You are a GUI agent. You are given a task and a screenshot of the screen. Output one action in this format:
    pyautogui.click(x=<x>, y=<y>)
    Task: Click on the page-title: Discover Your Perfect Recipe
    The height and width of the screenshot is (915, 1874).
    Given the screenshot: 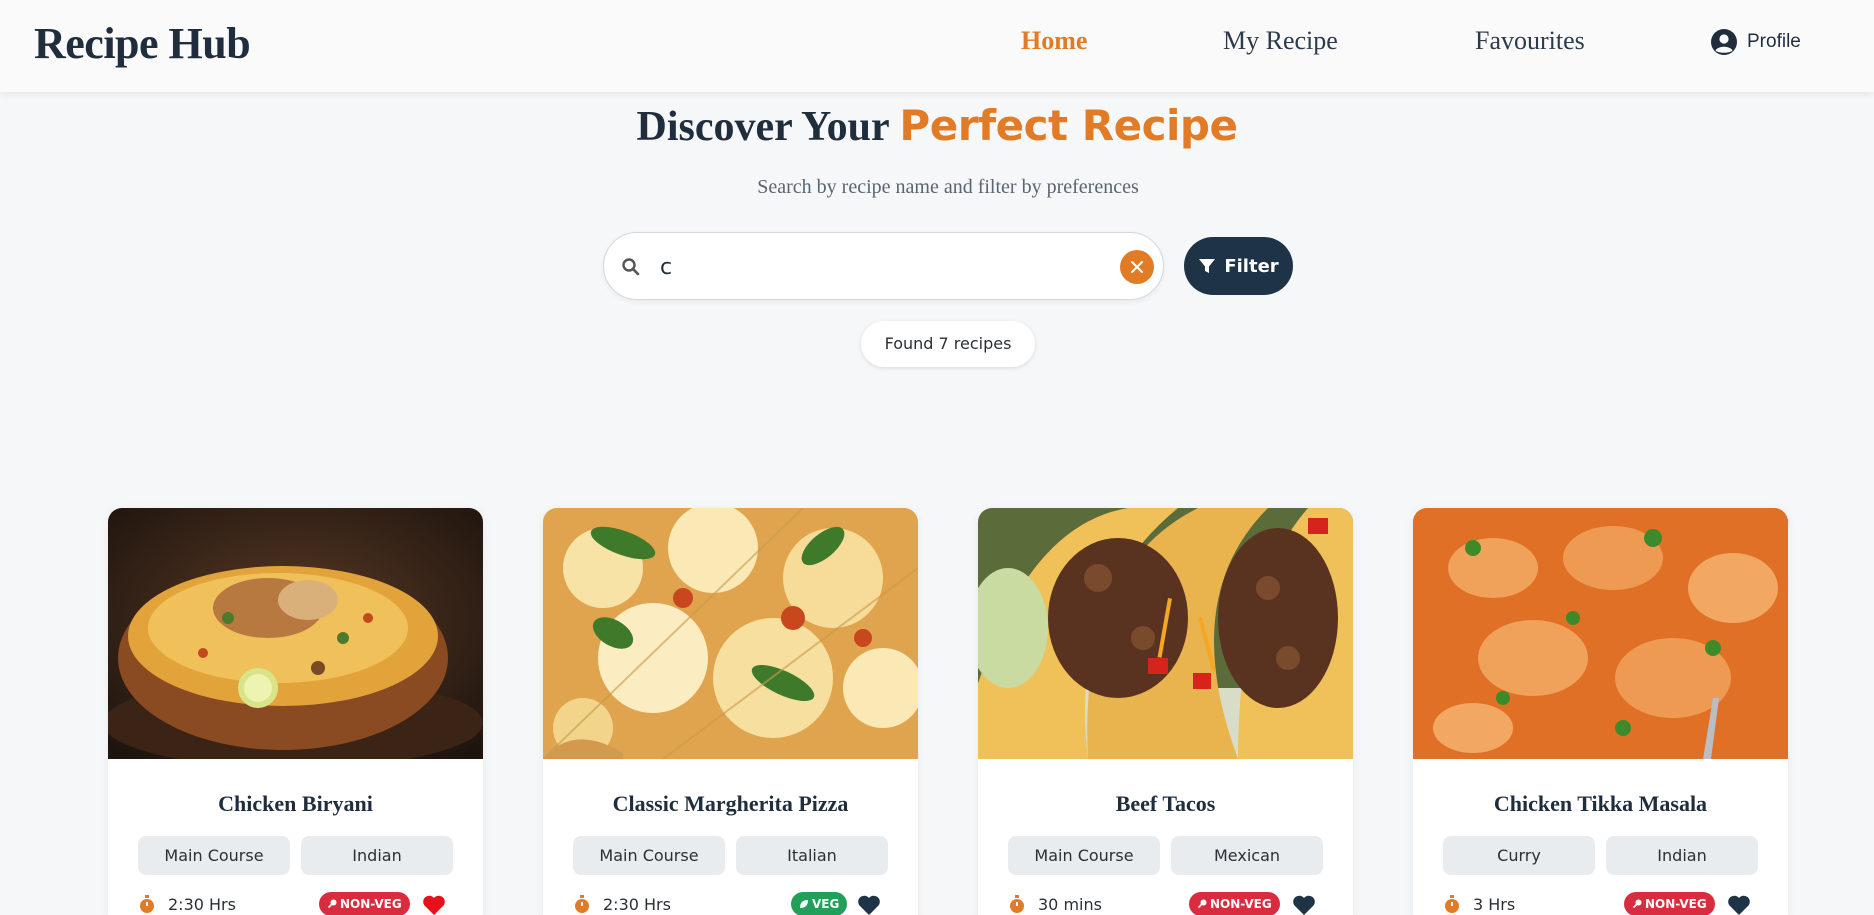 What is the action you would take?
    pyautogui.click(x=937, y=126)
    